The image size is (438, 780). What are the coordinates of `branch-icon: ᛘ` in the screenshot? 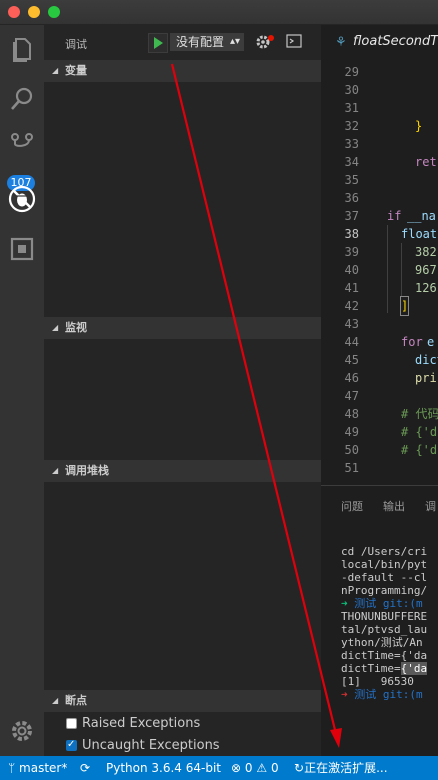 It's located at (12, 768).